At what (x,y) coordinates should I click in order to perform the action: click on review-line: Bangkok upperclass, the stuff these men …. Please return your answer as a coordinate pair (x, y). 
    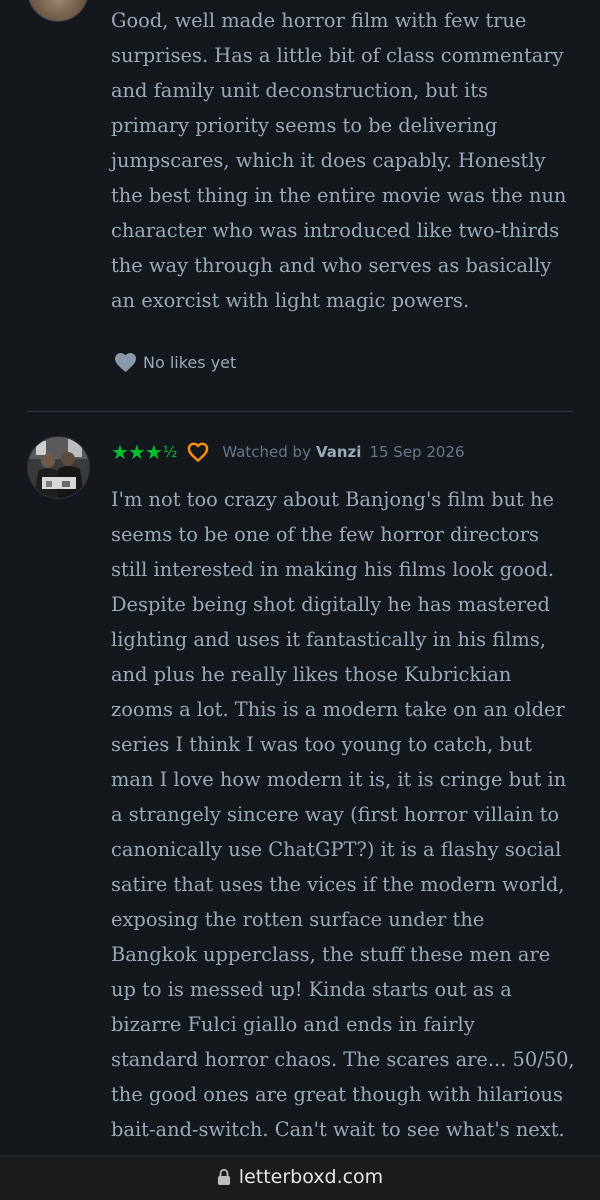
    Looking at the image, I should click on (331, 954).